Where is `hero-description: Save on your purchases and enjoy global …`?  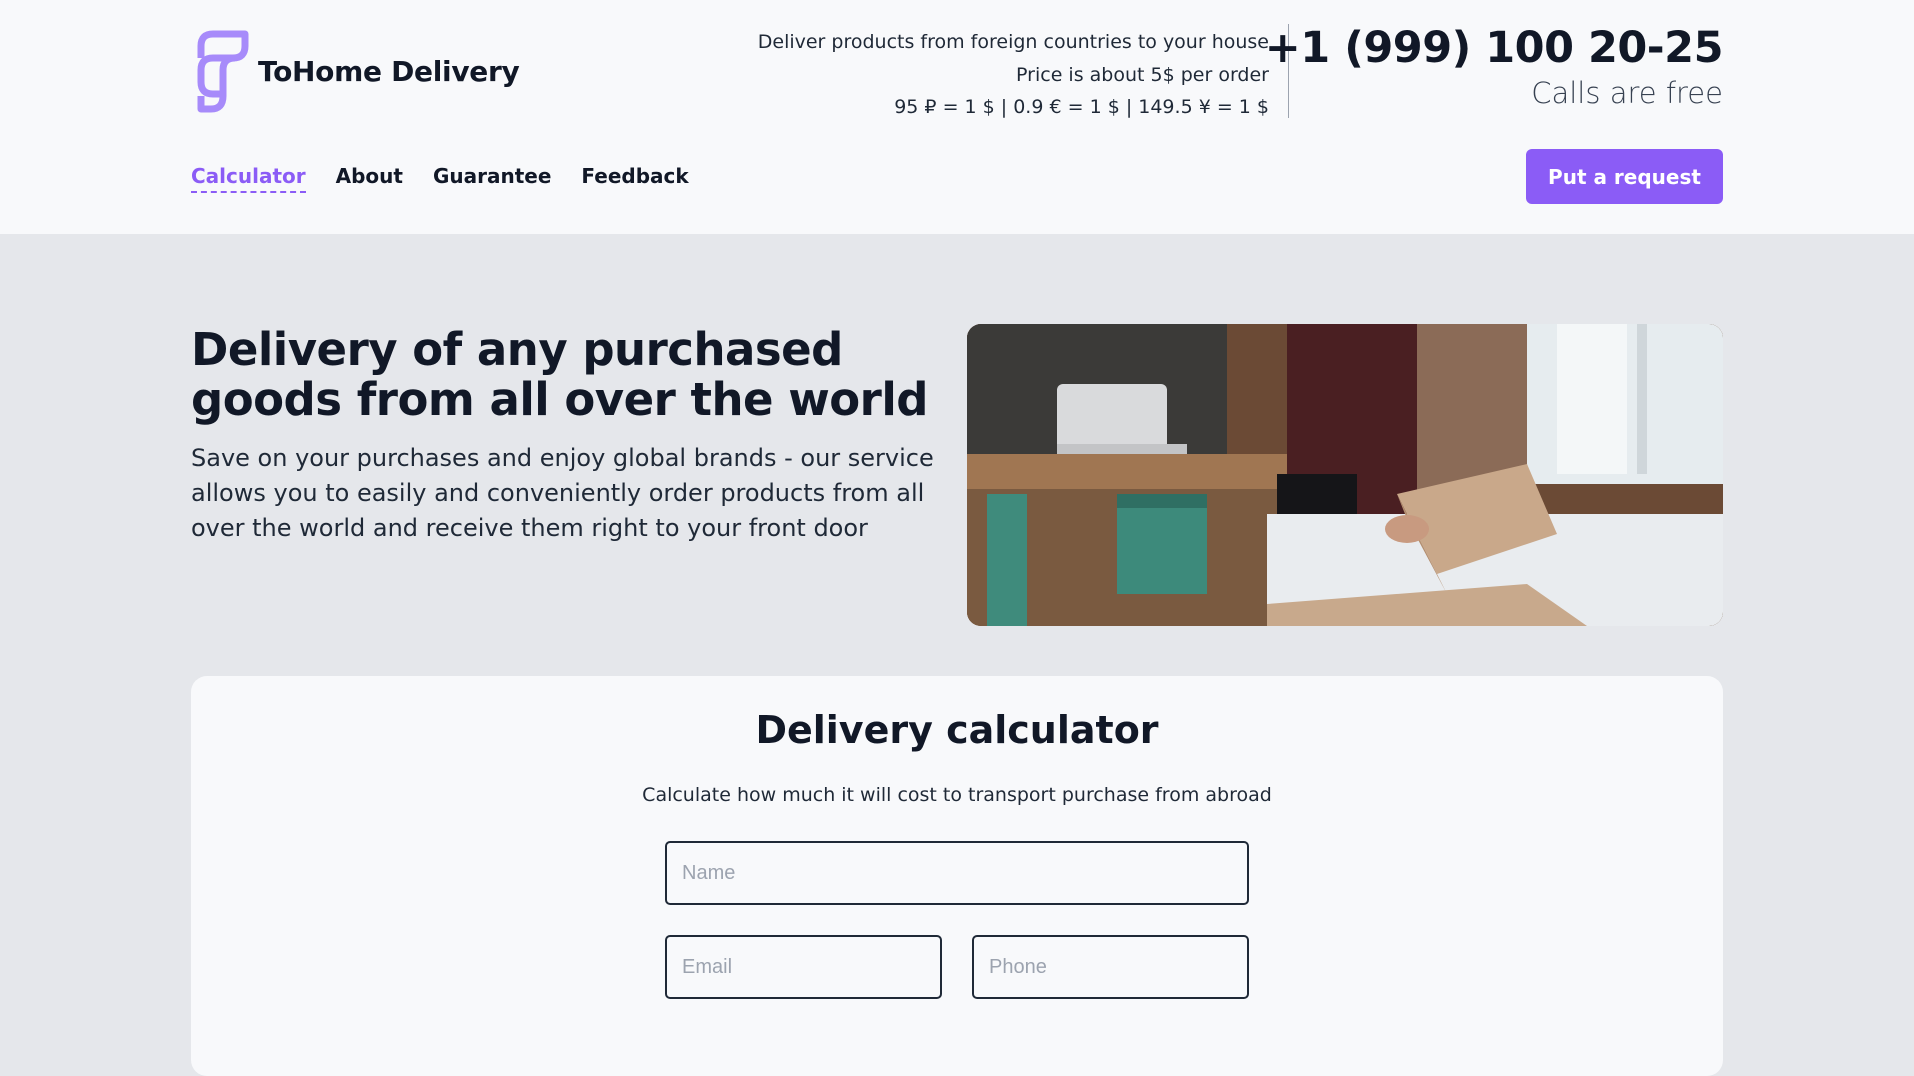 hero-description: Save on your purchases and enjoy global … is located at coordinates (562, 493).